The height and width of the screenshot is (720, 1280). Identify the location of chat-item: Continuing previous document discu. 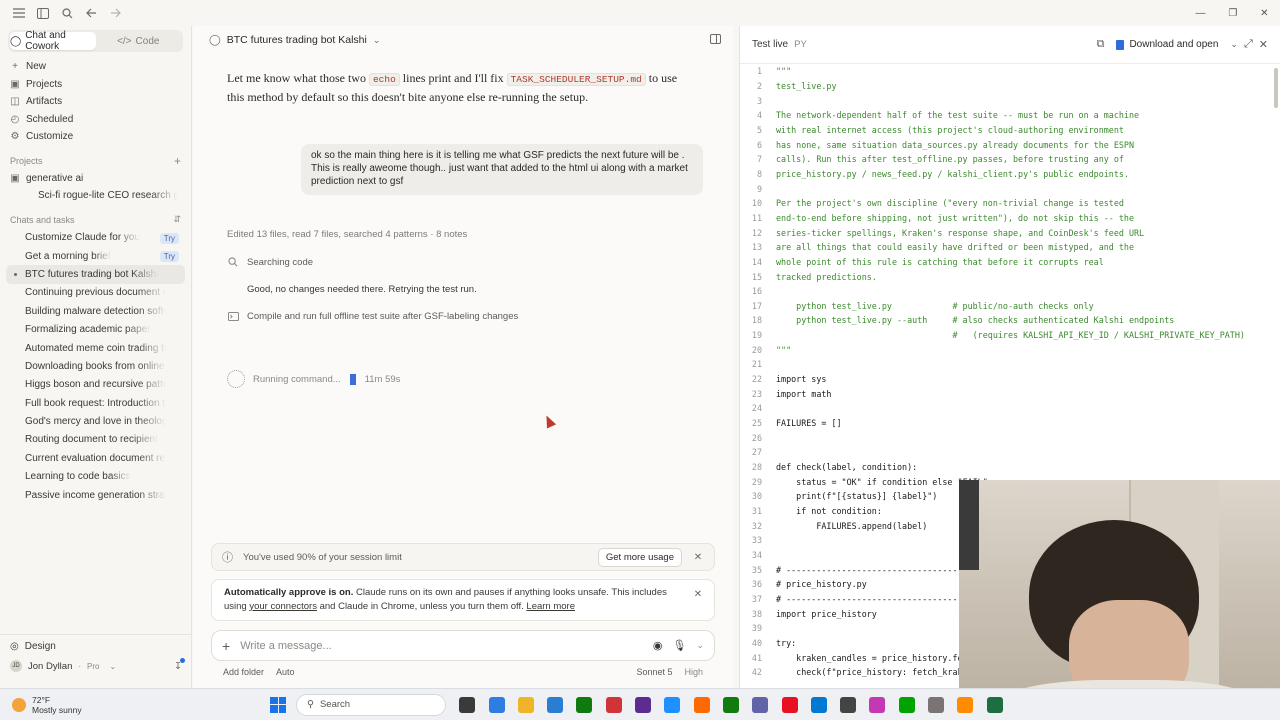
(95, 293).